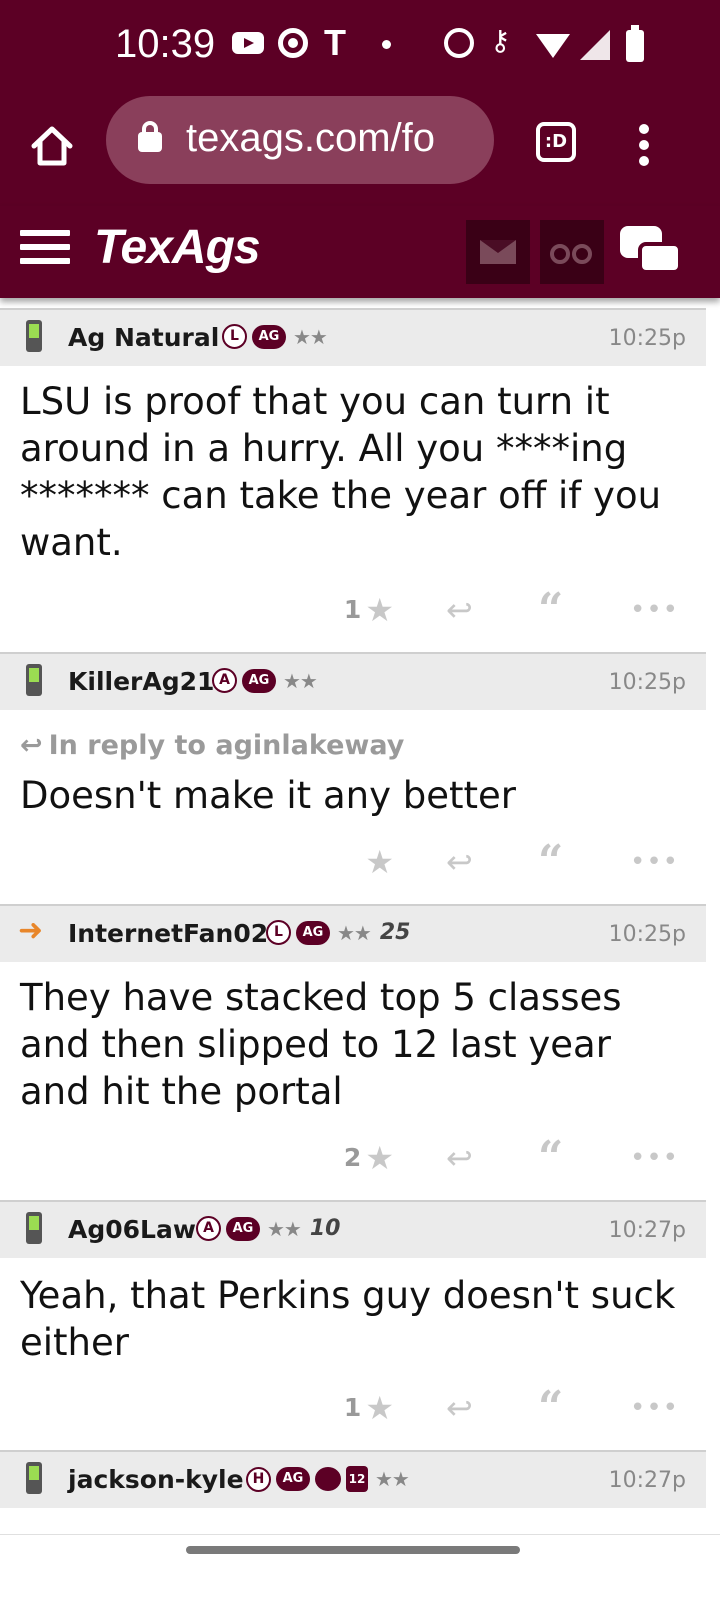 The height and width of the screenshot is (1600, 720). I want to click on browser-menu-icon, so click(644, 146).